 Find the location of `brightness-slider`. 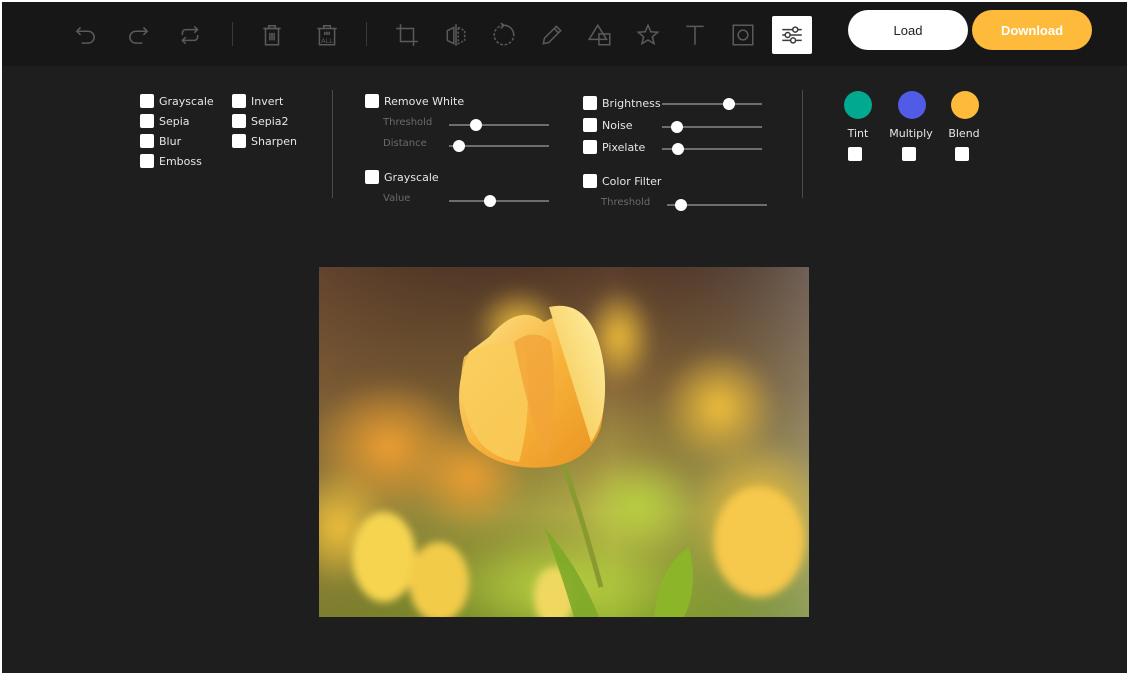

brightness-slider is located at coordinates (712, 104).